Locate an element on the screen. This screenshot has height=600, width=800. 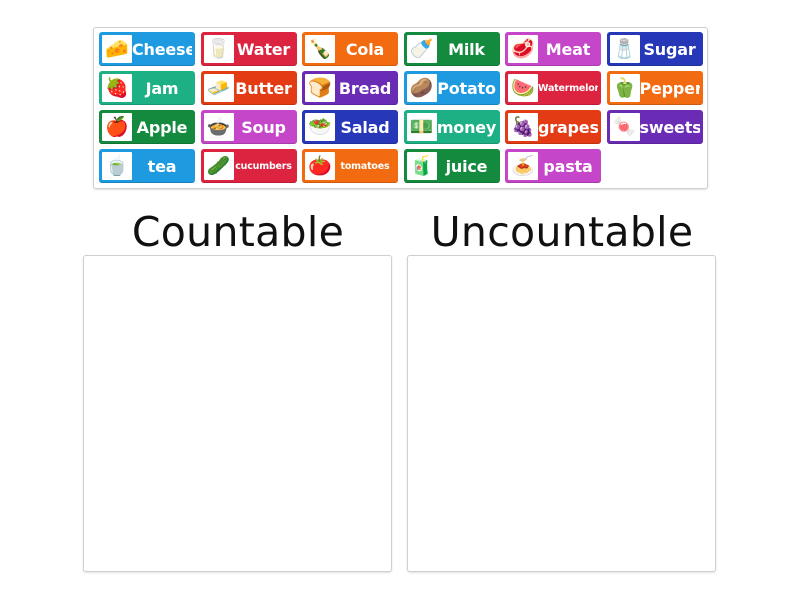
cheese-icon: 🧀 is located at coordinates (117, 49).